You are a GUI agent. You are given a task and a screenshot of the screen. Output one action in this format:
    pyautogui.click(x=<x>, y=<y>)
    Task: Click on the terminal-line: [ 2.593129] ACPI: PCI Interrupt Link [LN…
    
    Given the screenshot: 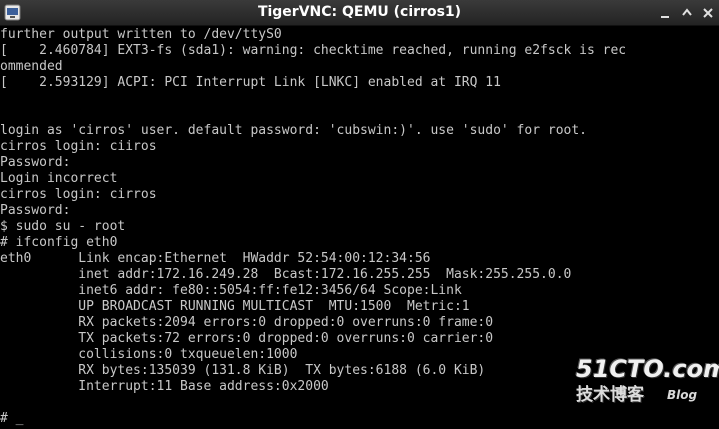 What is the action you would take?
    pyautogui.click(x=250, y=82)
    